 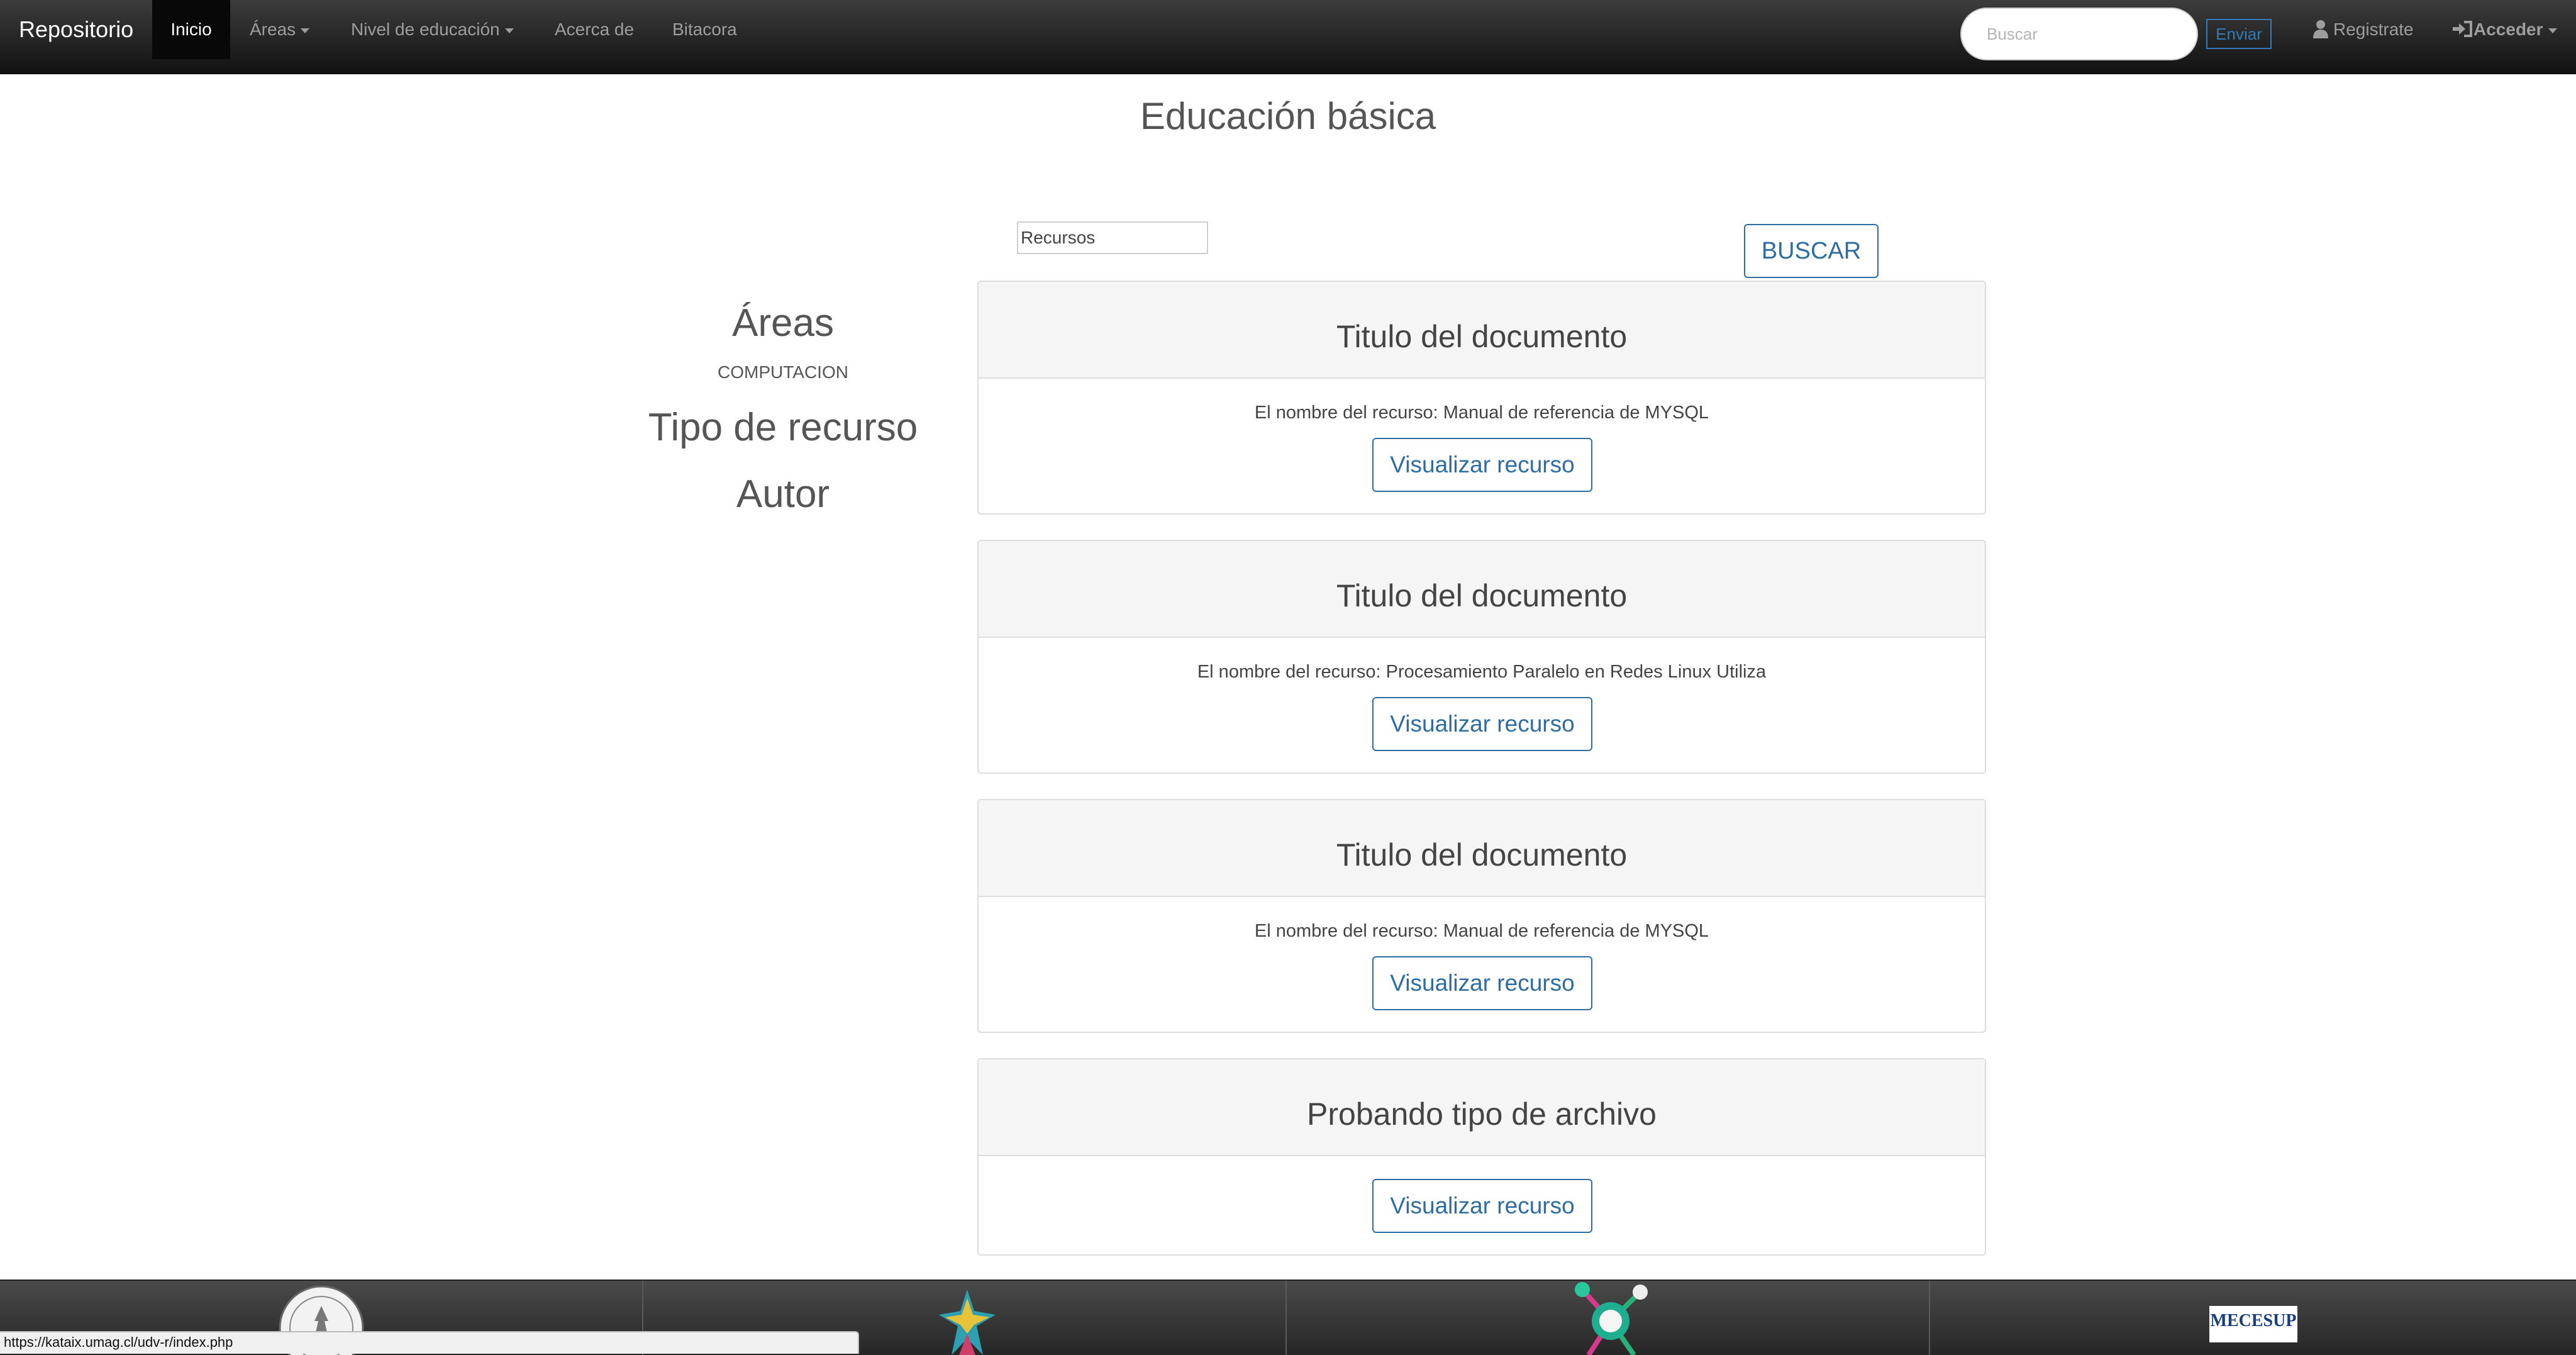 I want to click on sign-in-icon, so click(x=2462, y=29).